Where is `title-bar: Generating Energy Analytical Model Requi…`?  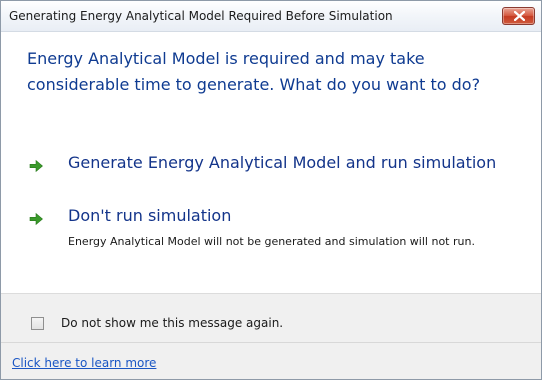 title-bar: Generating Energy Analytical Model Requi… is located at coordinates (271, 16).